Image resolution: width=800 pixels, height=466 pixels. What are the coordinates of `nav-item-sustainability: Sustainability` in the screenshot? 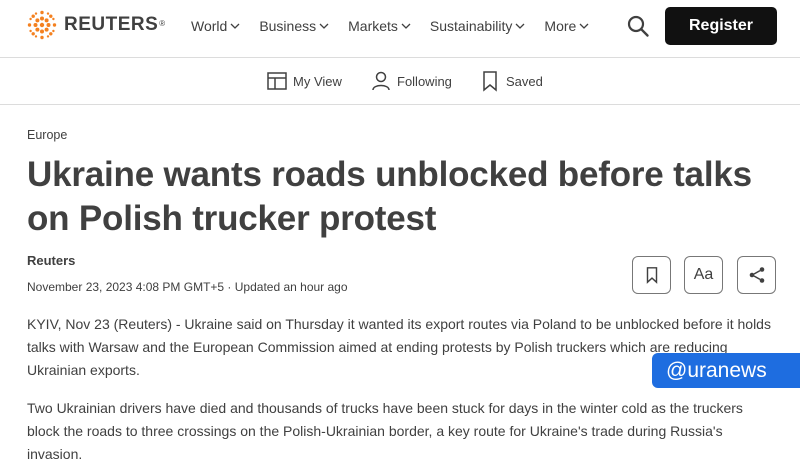 It's located at (478, 26).